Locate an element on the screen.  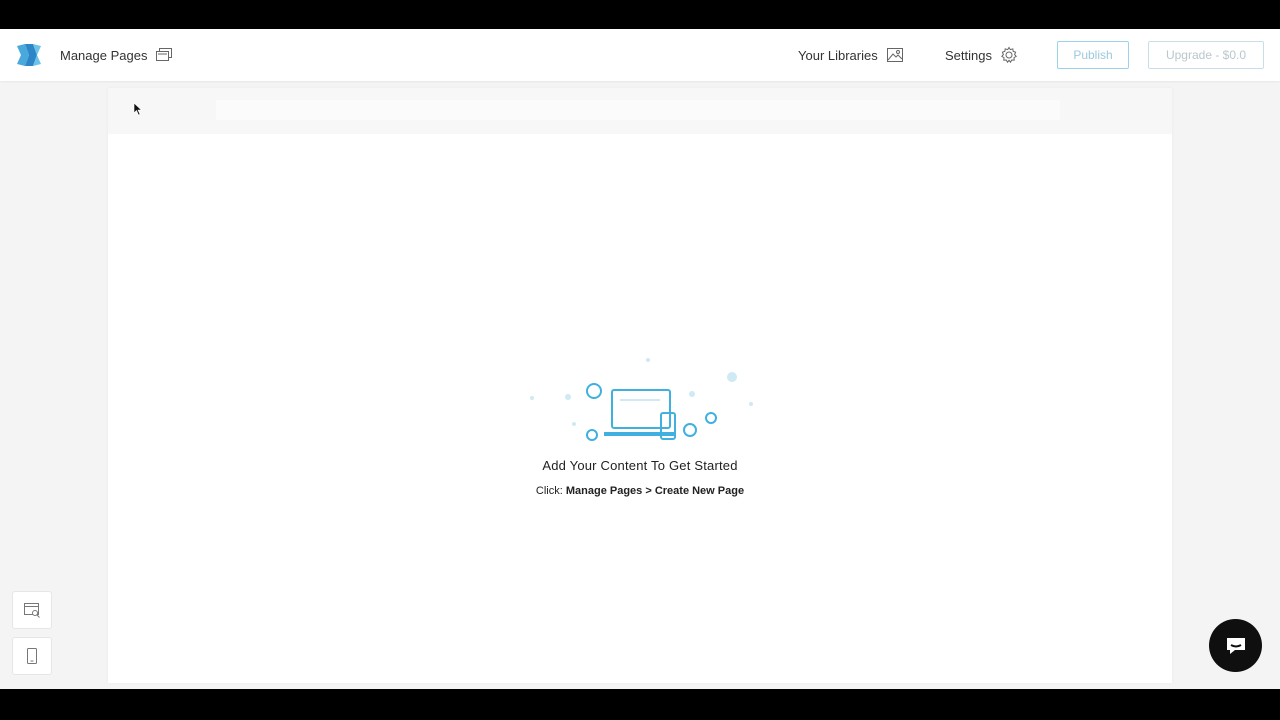
mouse-cursor-icon is located at coordinates (138, 109).